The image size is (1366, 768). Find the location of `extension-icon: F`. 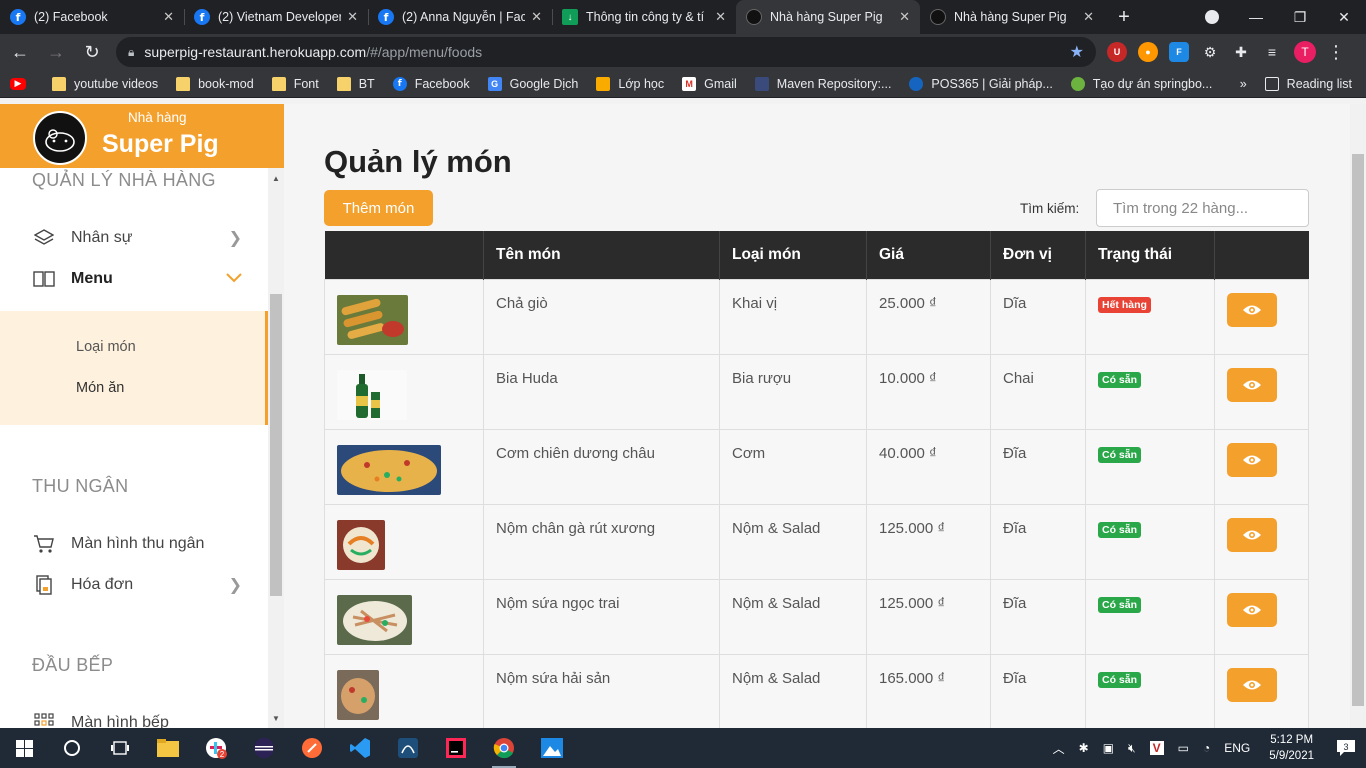

extension-icon: F is located at coordinates (1179, 52).